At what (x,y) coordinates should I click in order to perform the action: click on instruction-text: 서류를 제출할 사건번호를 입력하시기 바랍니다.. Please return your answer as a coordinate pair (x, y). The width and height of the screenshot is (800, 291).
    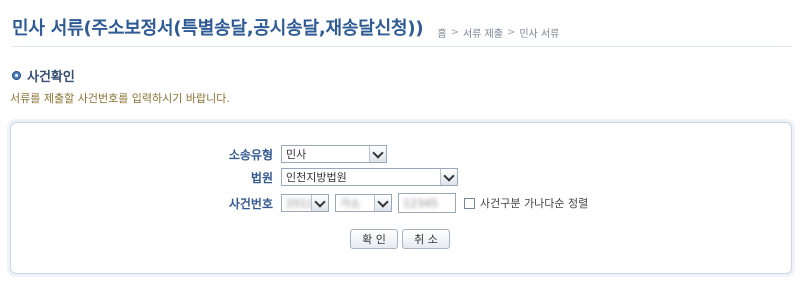
    Looking at the image, I should click on (120, 98).